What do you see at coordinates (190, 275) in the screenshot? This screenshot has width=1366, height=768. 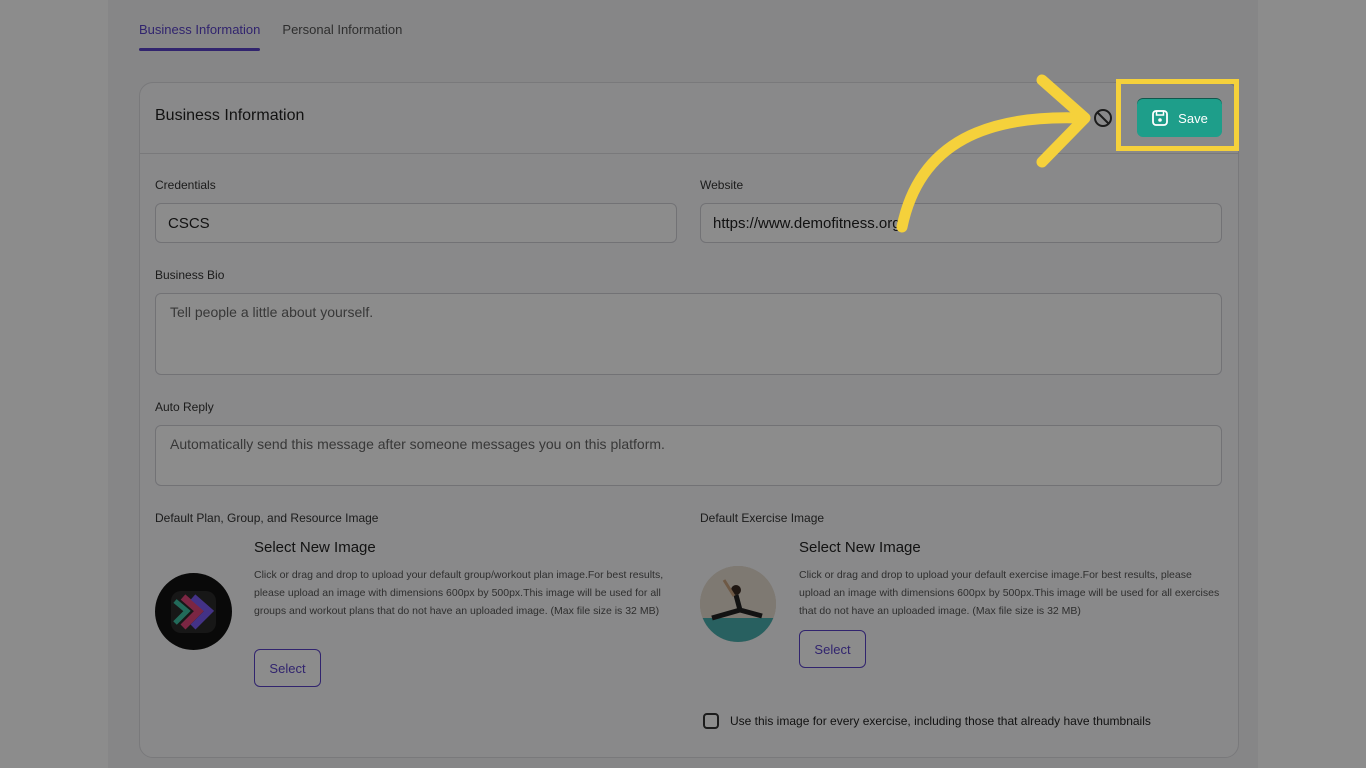 I see `business-bio-label: Business Bio` at bounding box center [190, 275].